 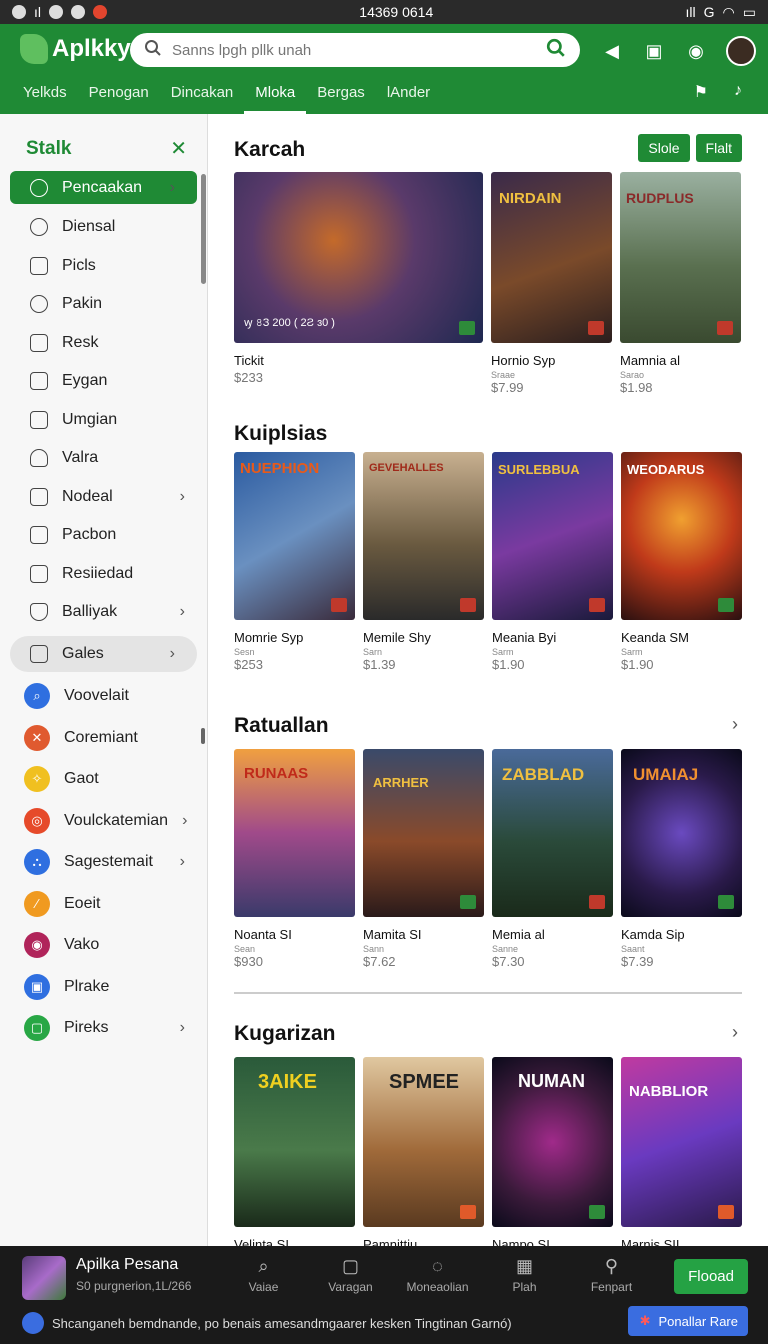 I want to click on now-playing-app: Apilka Pesana S0 purgnerion,1L/266, so click(x=106, y=1278).